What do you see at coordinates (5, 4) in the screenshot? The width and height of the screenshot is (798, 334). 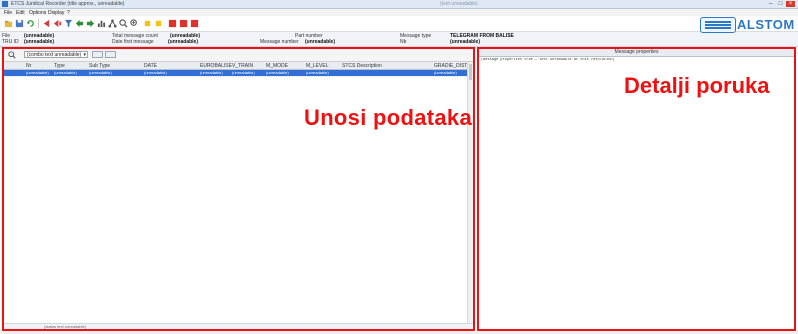 I see `app-icon` at bounding box center [5, 4].